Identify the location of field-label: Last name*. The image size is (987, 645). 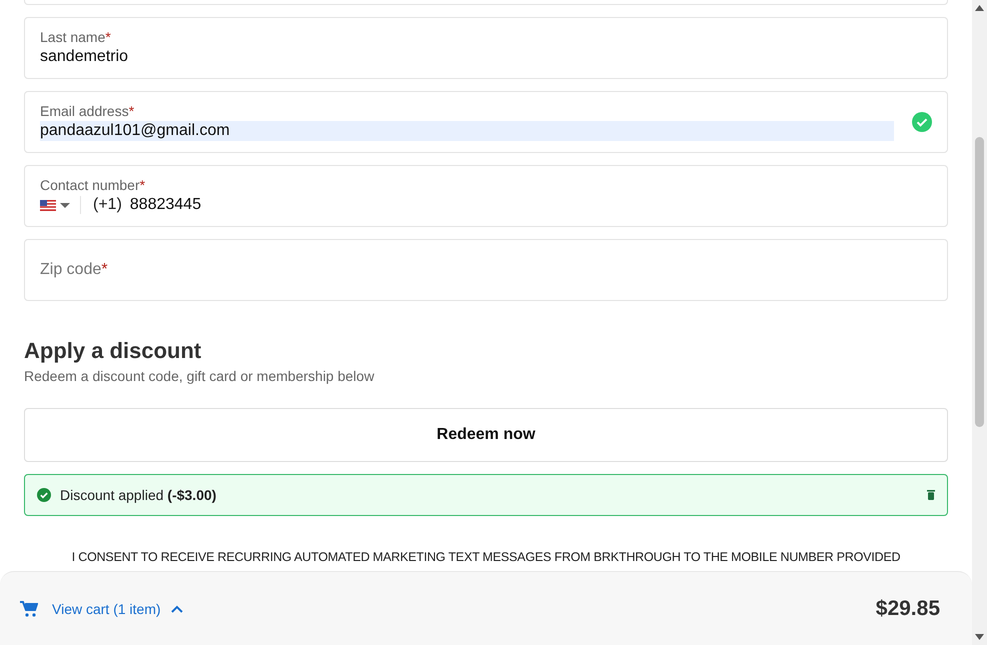
(76, 37).